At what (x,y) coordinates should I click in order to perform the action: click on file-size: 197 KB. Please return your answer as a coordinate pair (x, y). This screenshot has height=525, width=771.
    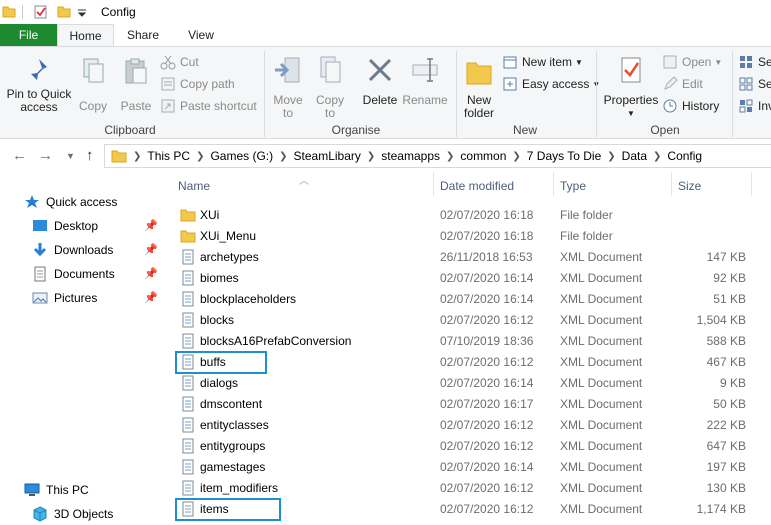
    Looking at the image, I should click on (726, 467).